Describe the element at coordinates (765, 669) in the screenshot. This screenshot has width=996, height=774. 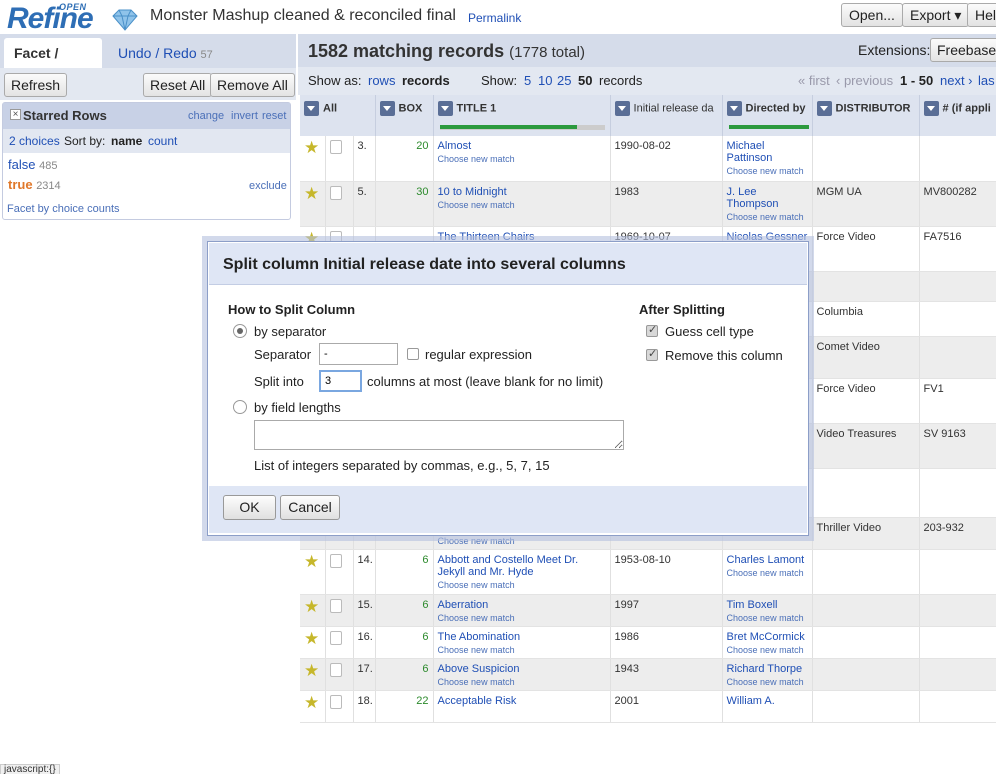
I see `director-link: Richard Thorpe` at that location.